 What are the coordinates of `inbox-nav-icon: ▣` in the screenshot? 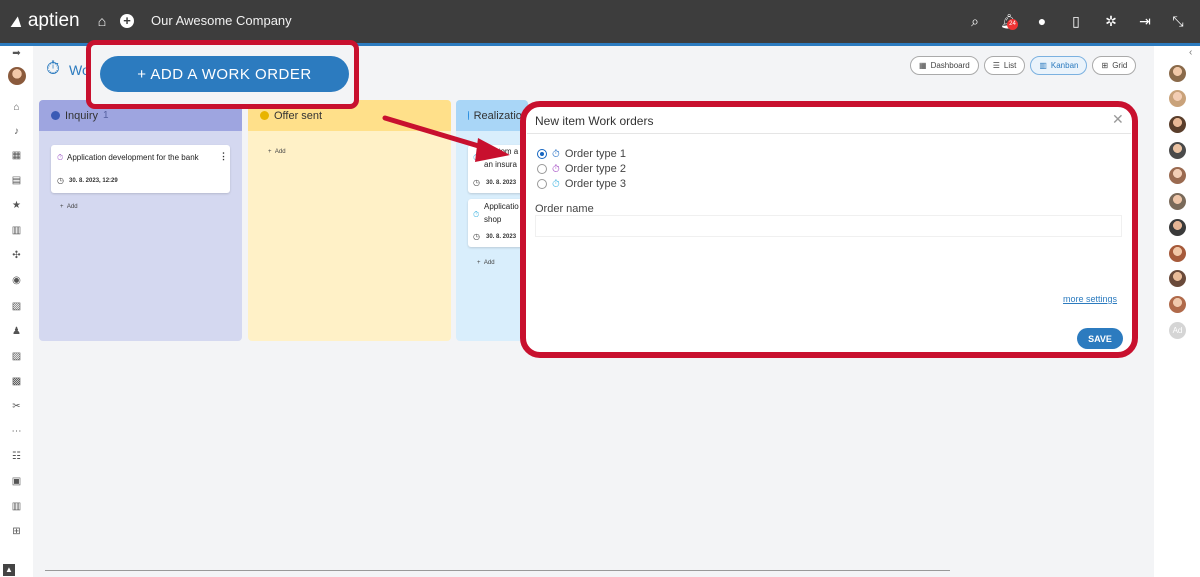 It's located at (16, 481).